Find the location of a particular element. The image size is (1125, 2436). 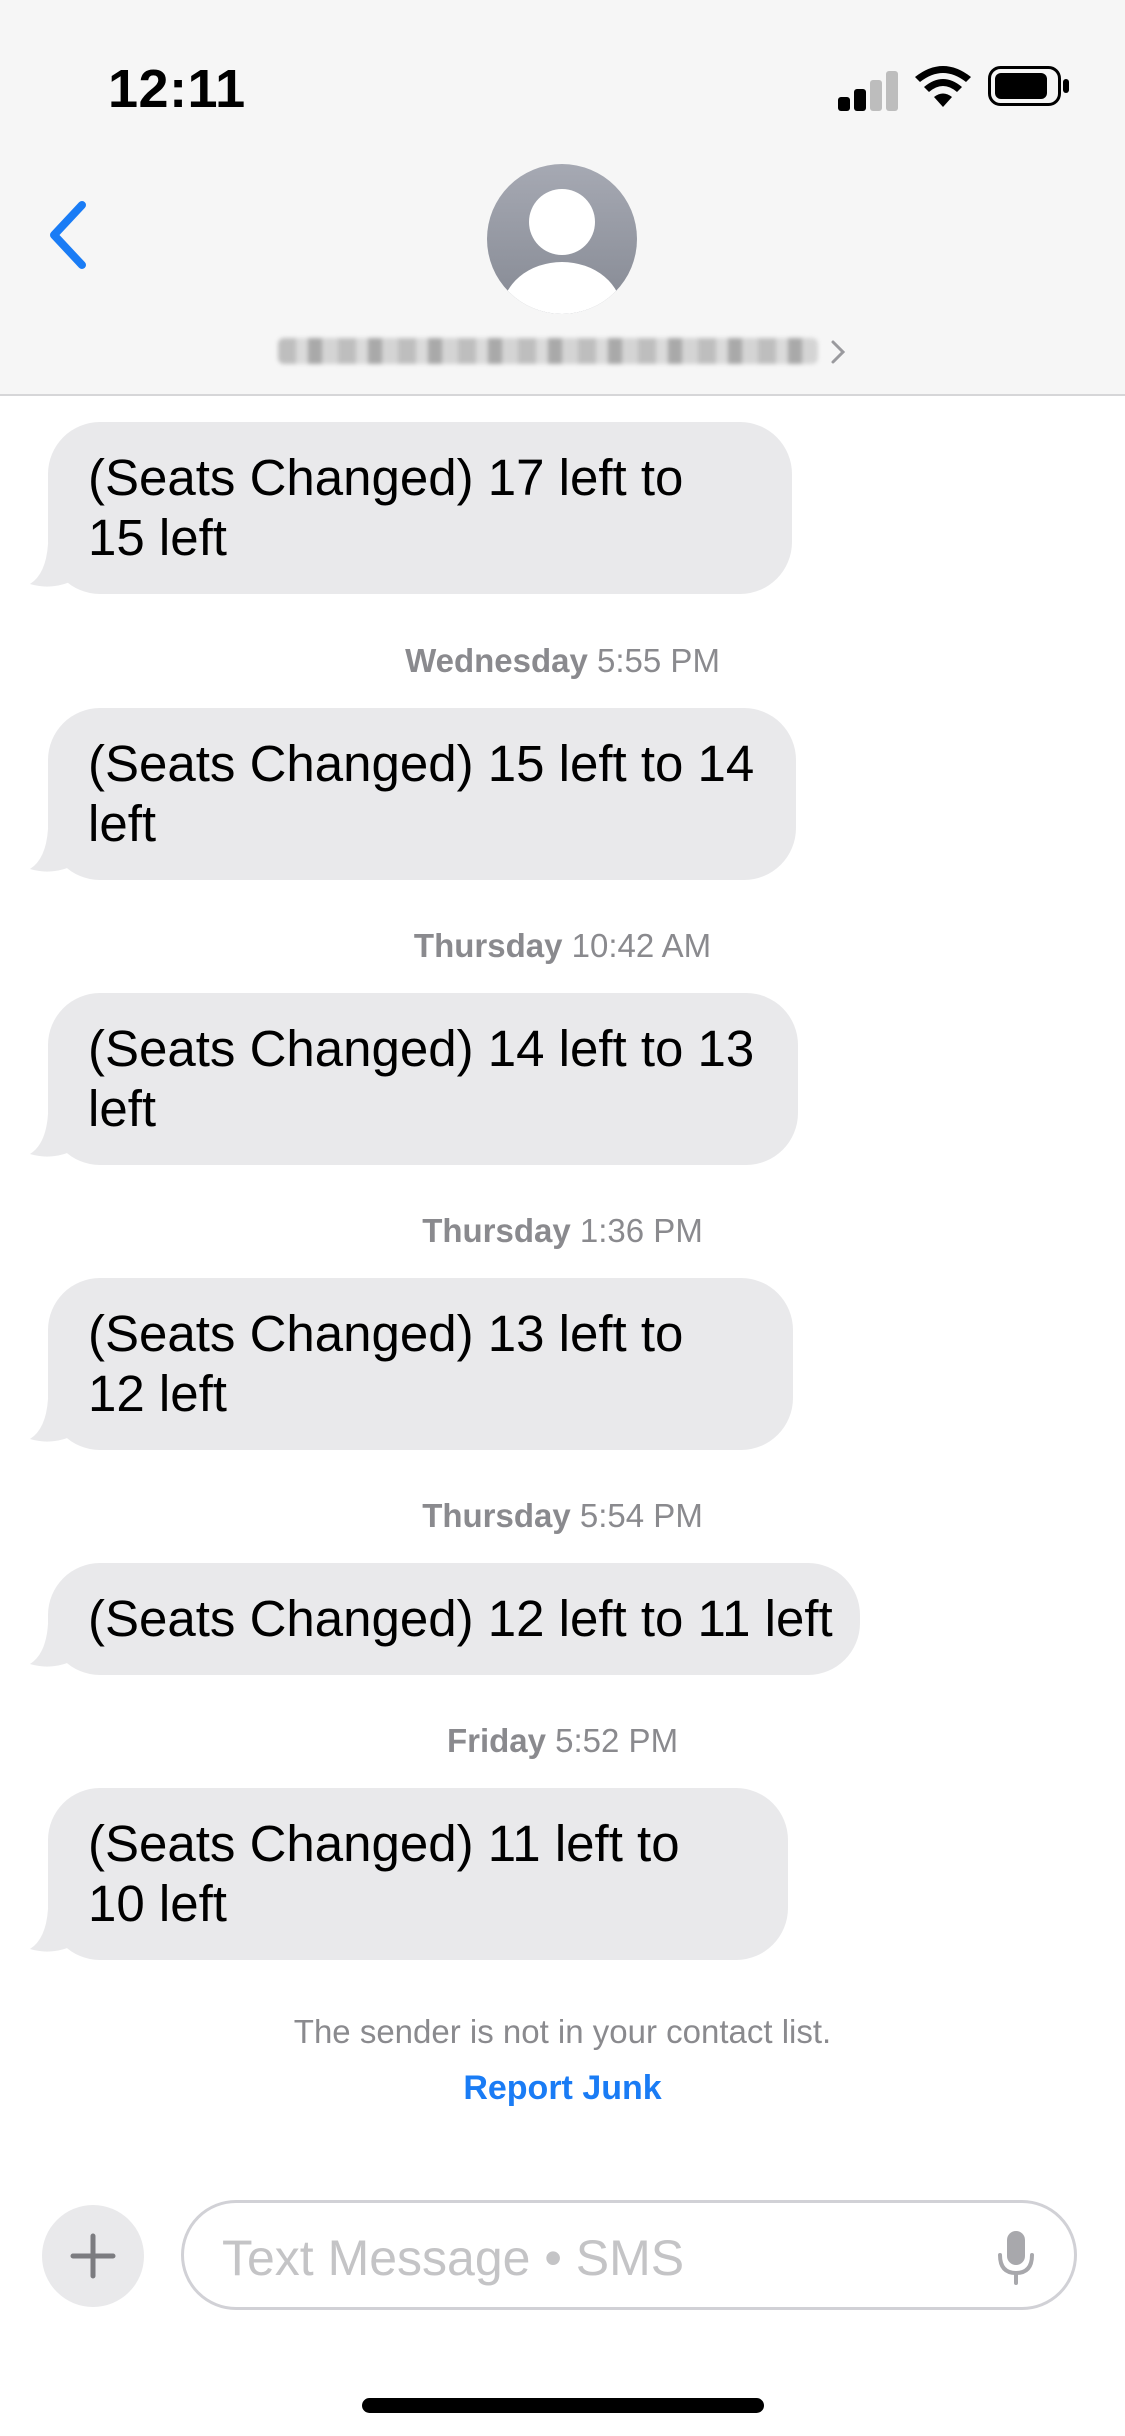

person-silhouette-icon is located at coordinates (562, 251).